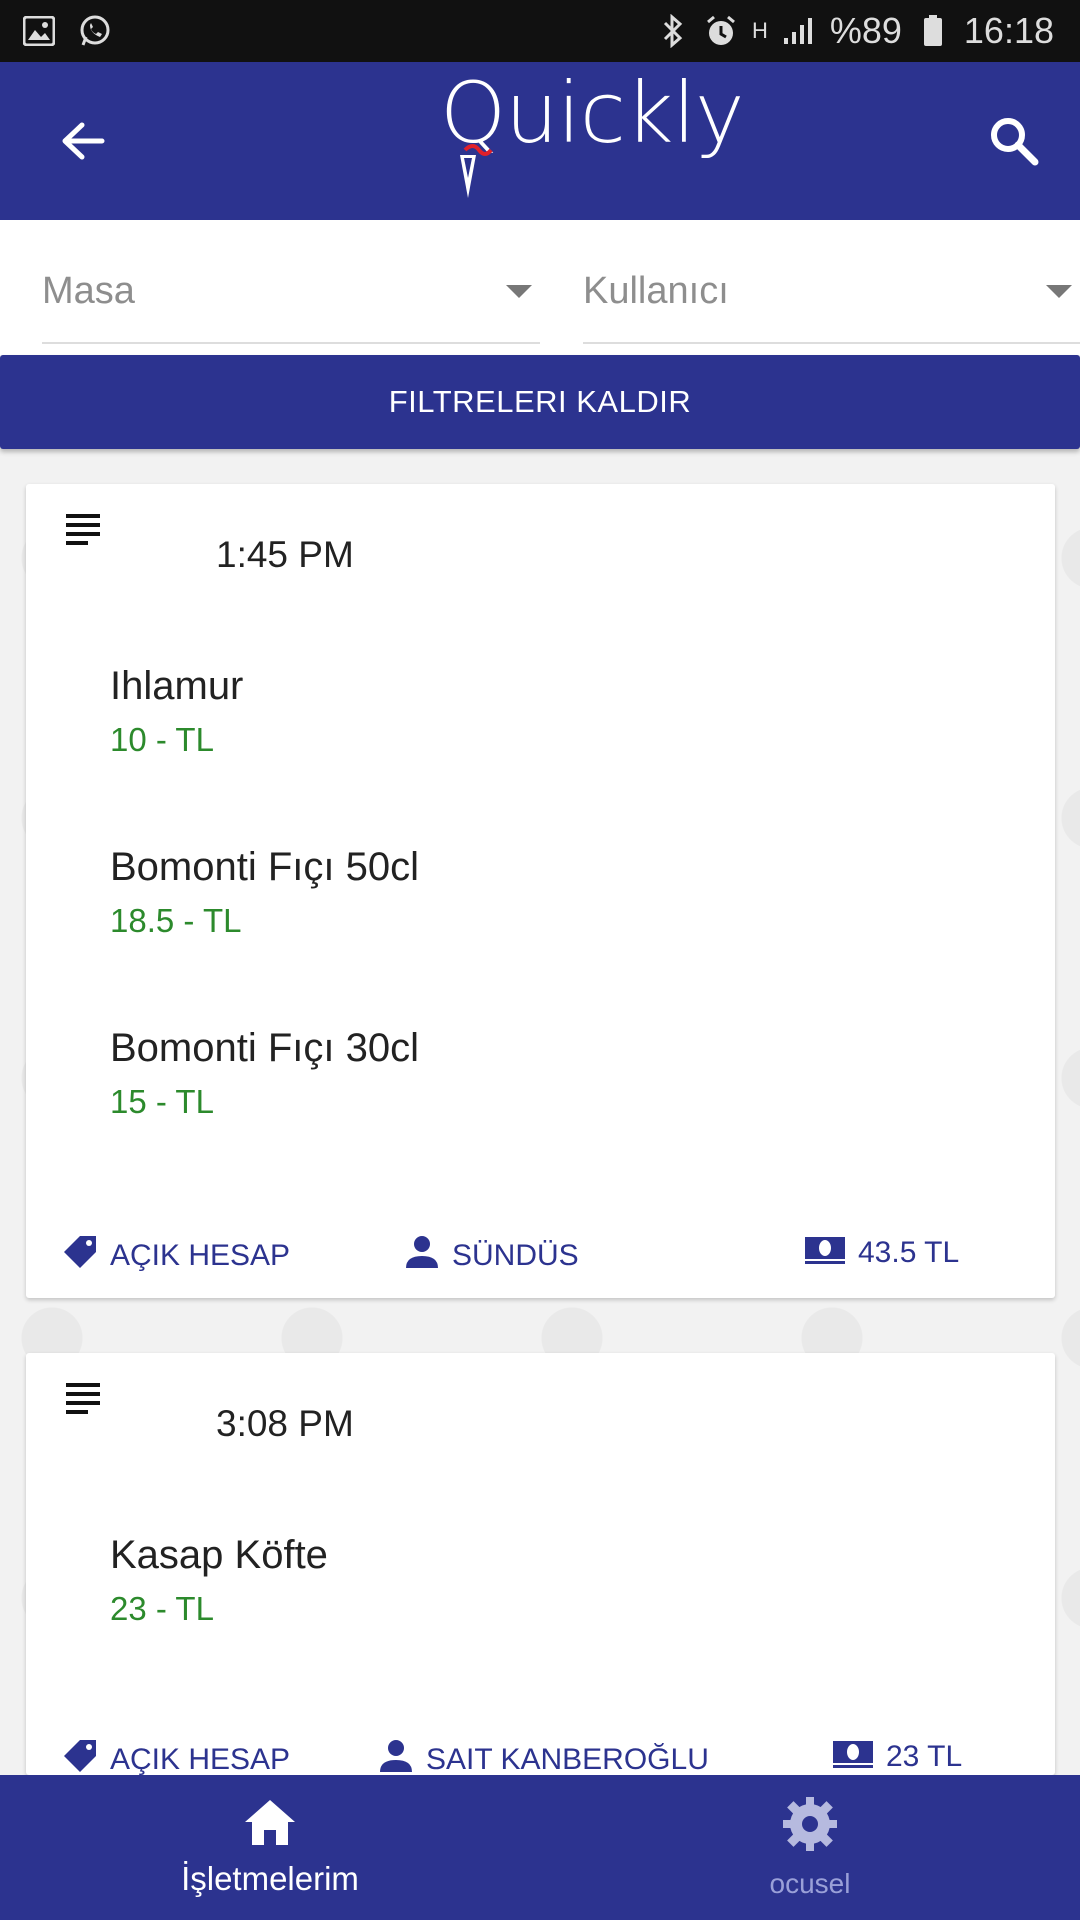 Image resolution: width=1080 pixels, height=1920 pixels. Describe the element at coordinates (162, 1101) in the screenshot. I see `item-price: 15 - TL` at that location.